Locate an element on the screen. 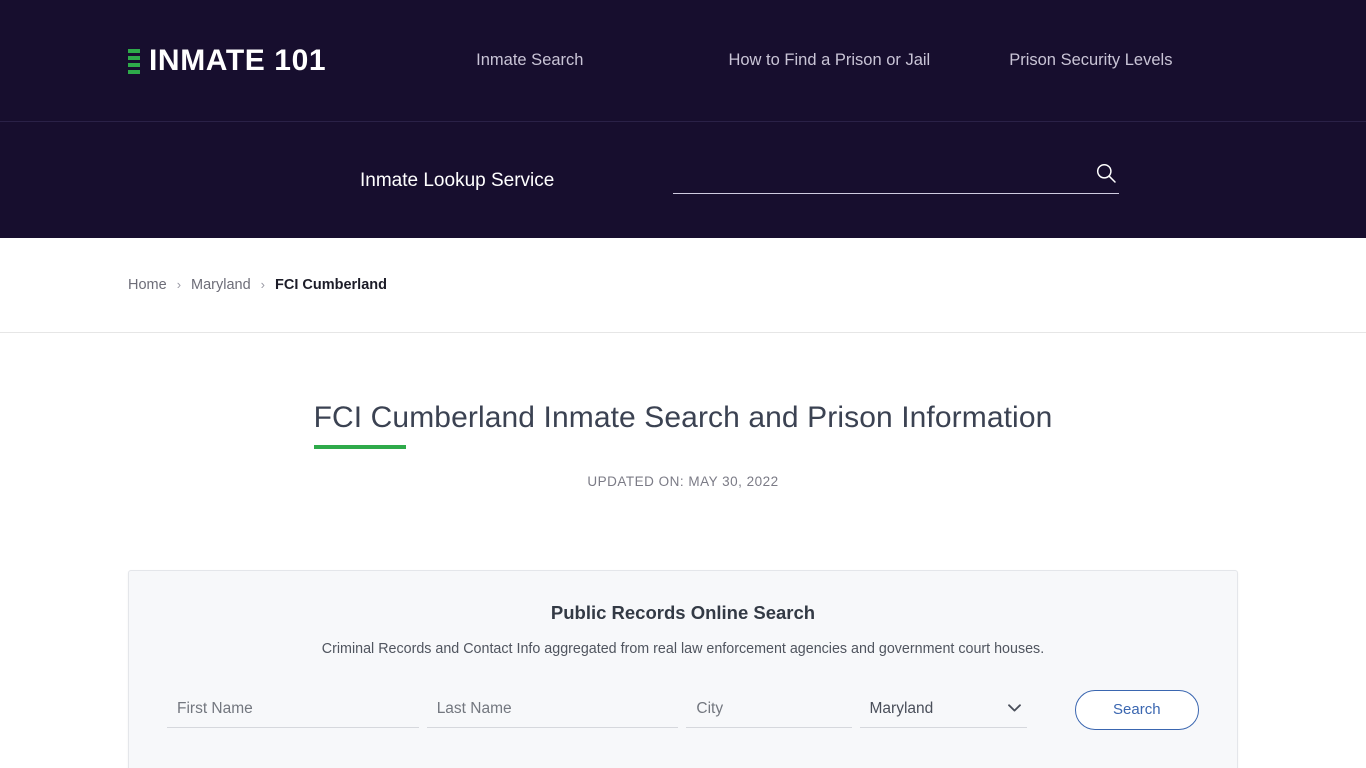 This screenshot has width=1366, height=768. brand-name: INMATE 101 is located at coordinates (238, 60).